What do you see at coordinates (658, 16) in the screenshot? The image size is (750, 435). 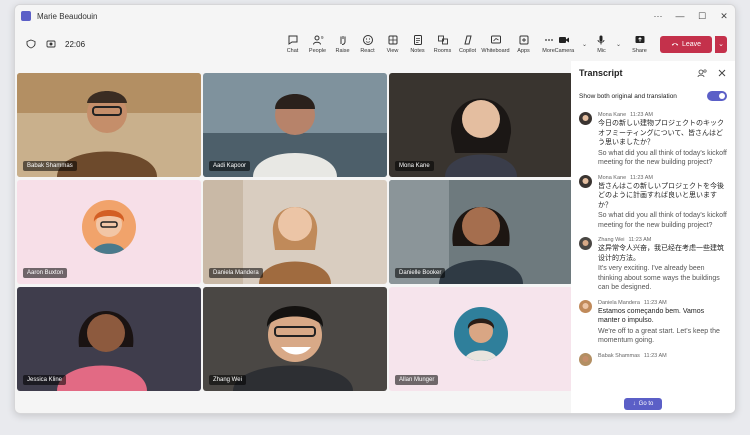 I see `more-options-icon: ···` at bounding box center [658, 16].